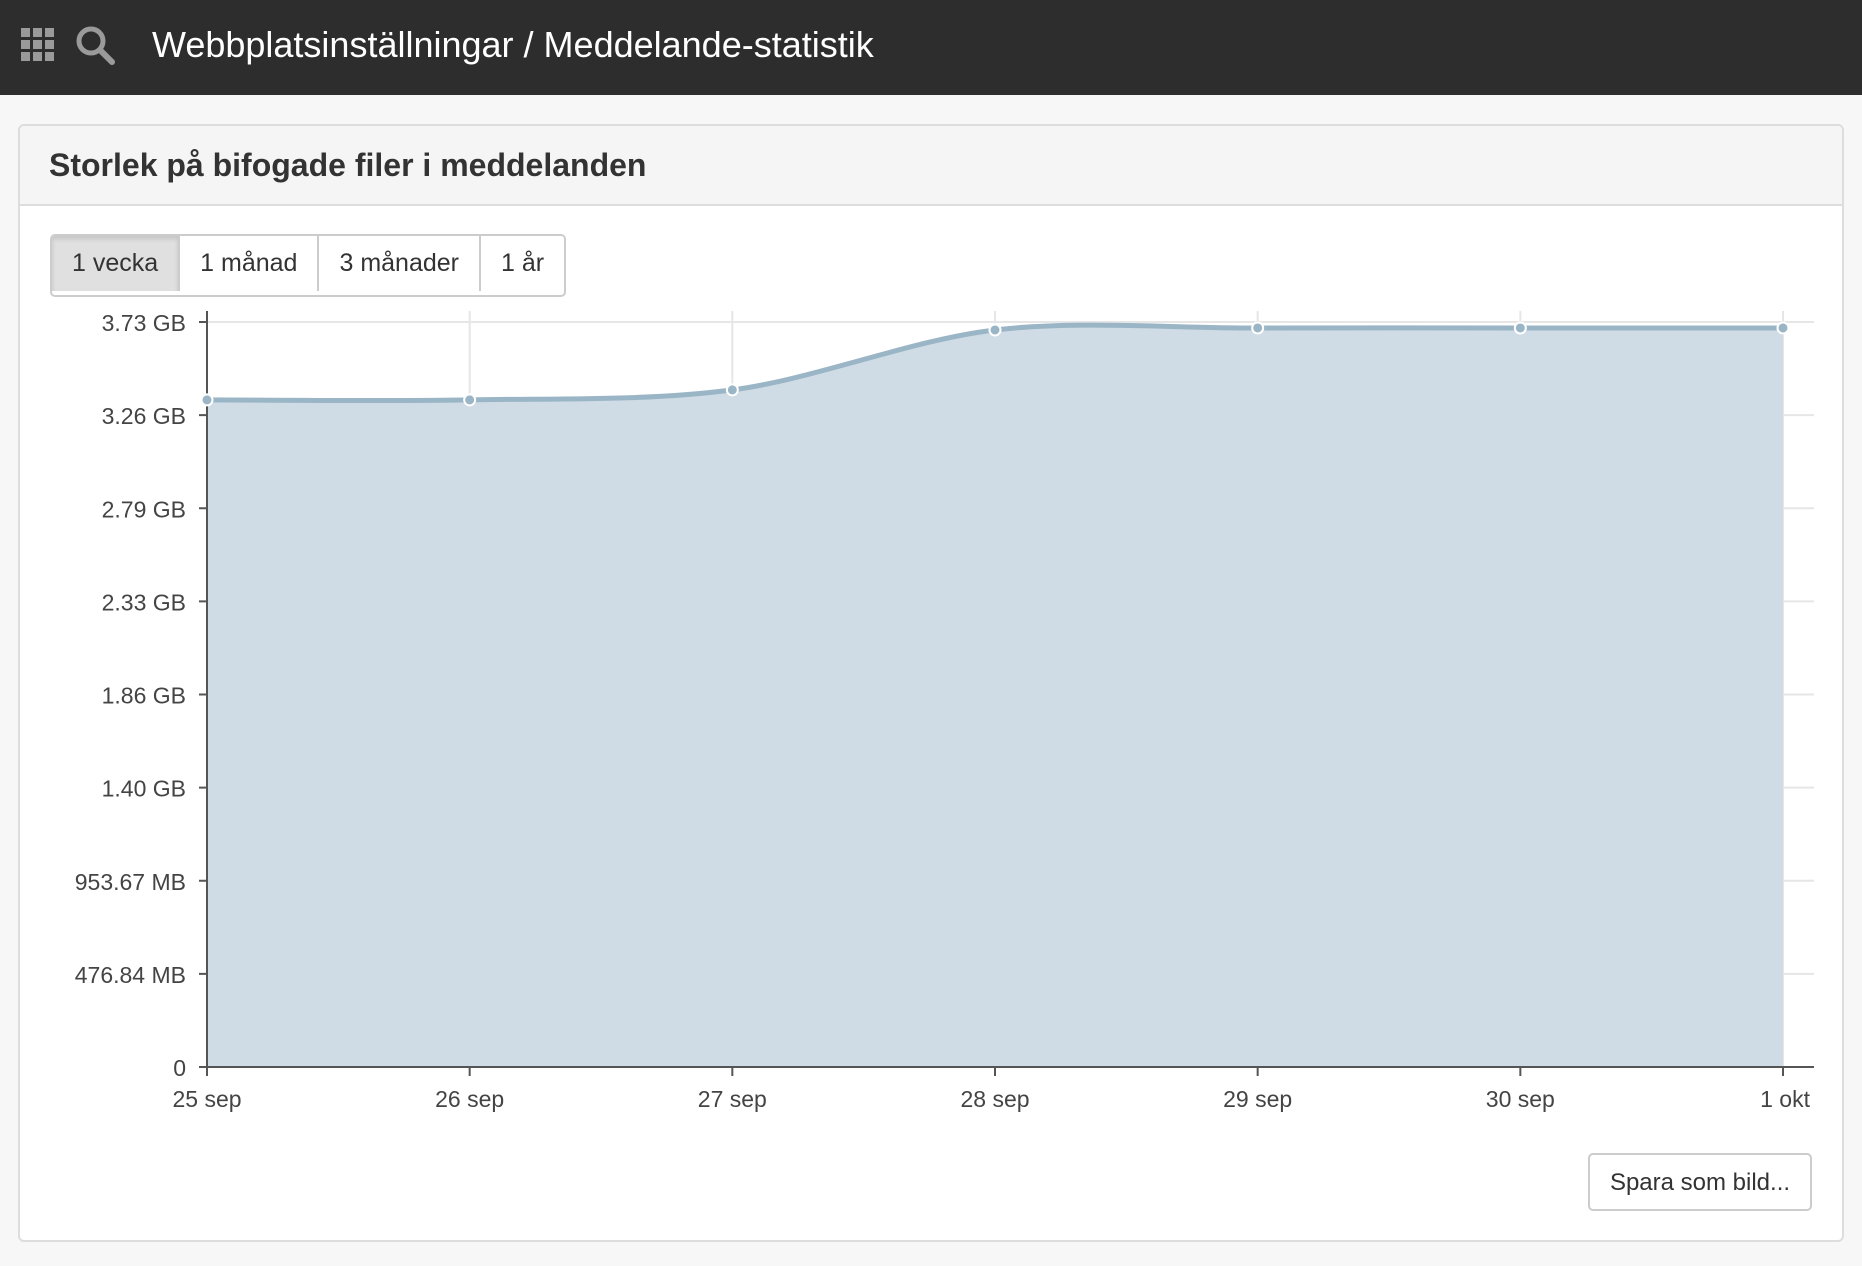  I want to click on y-tick-label: 476.84 MB, so click(130, 975).